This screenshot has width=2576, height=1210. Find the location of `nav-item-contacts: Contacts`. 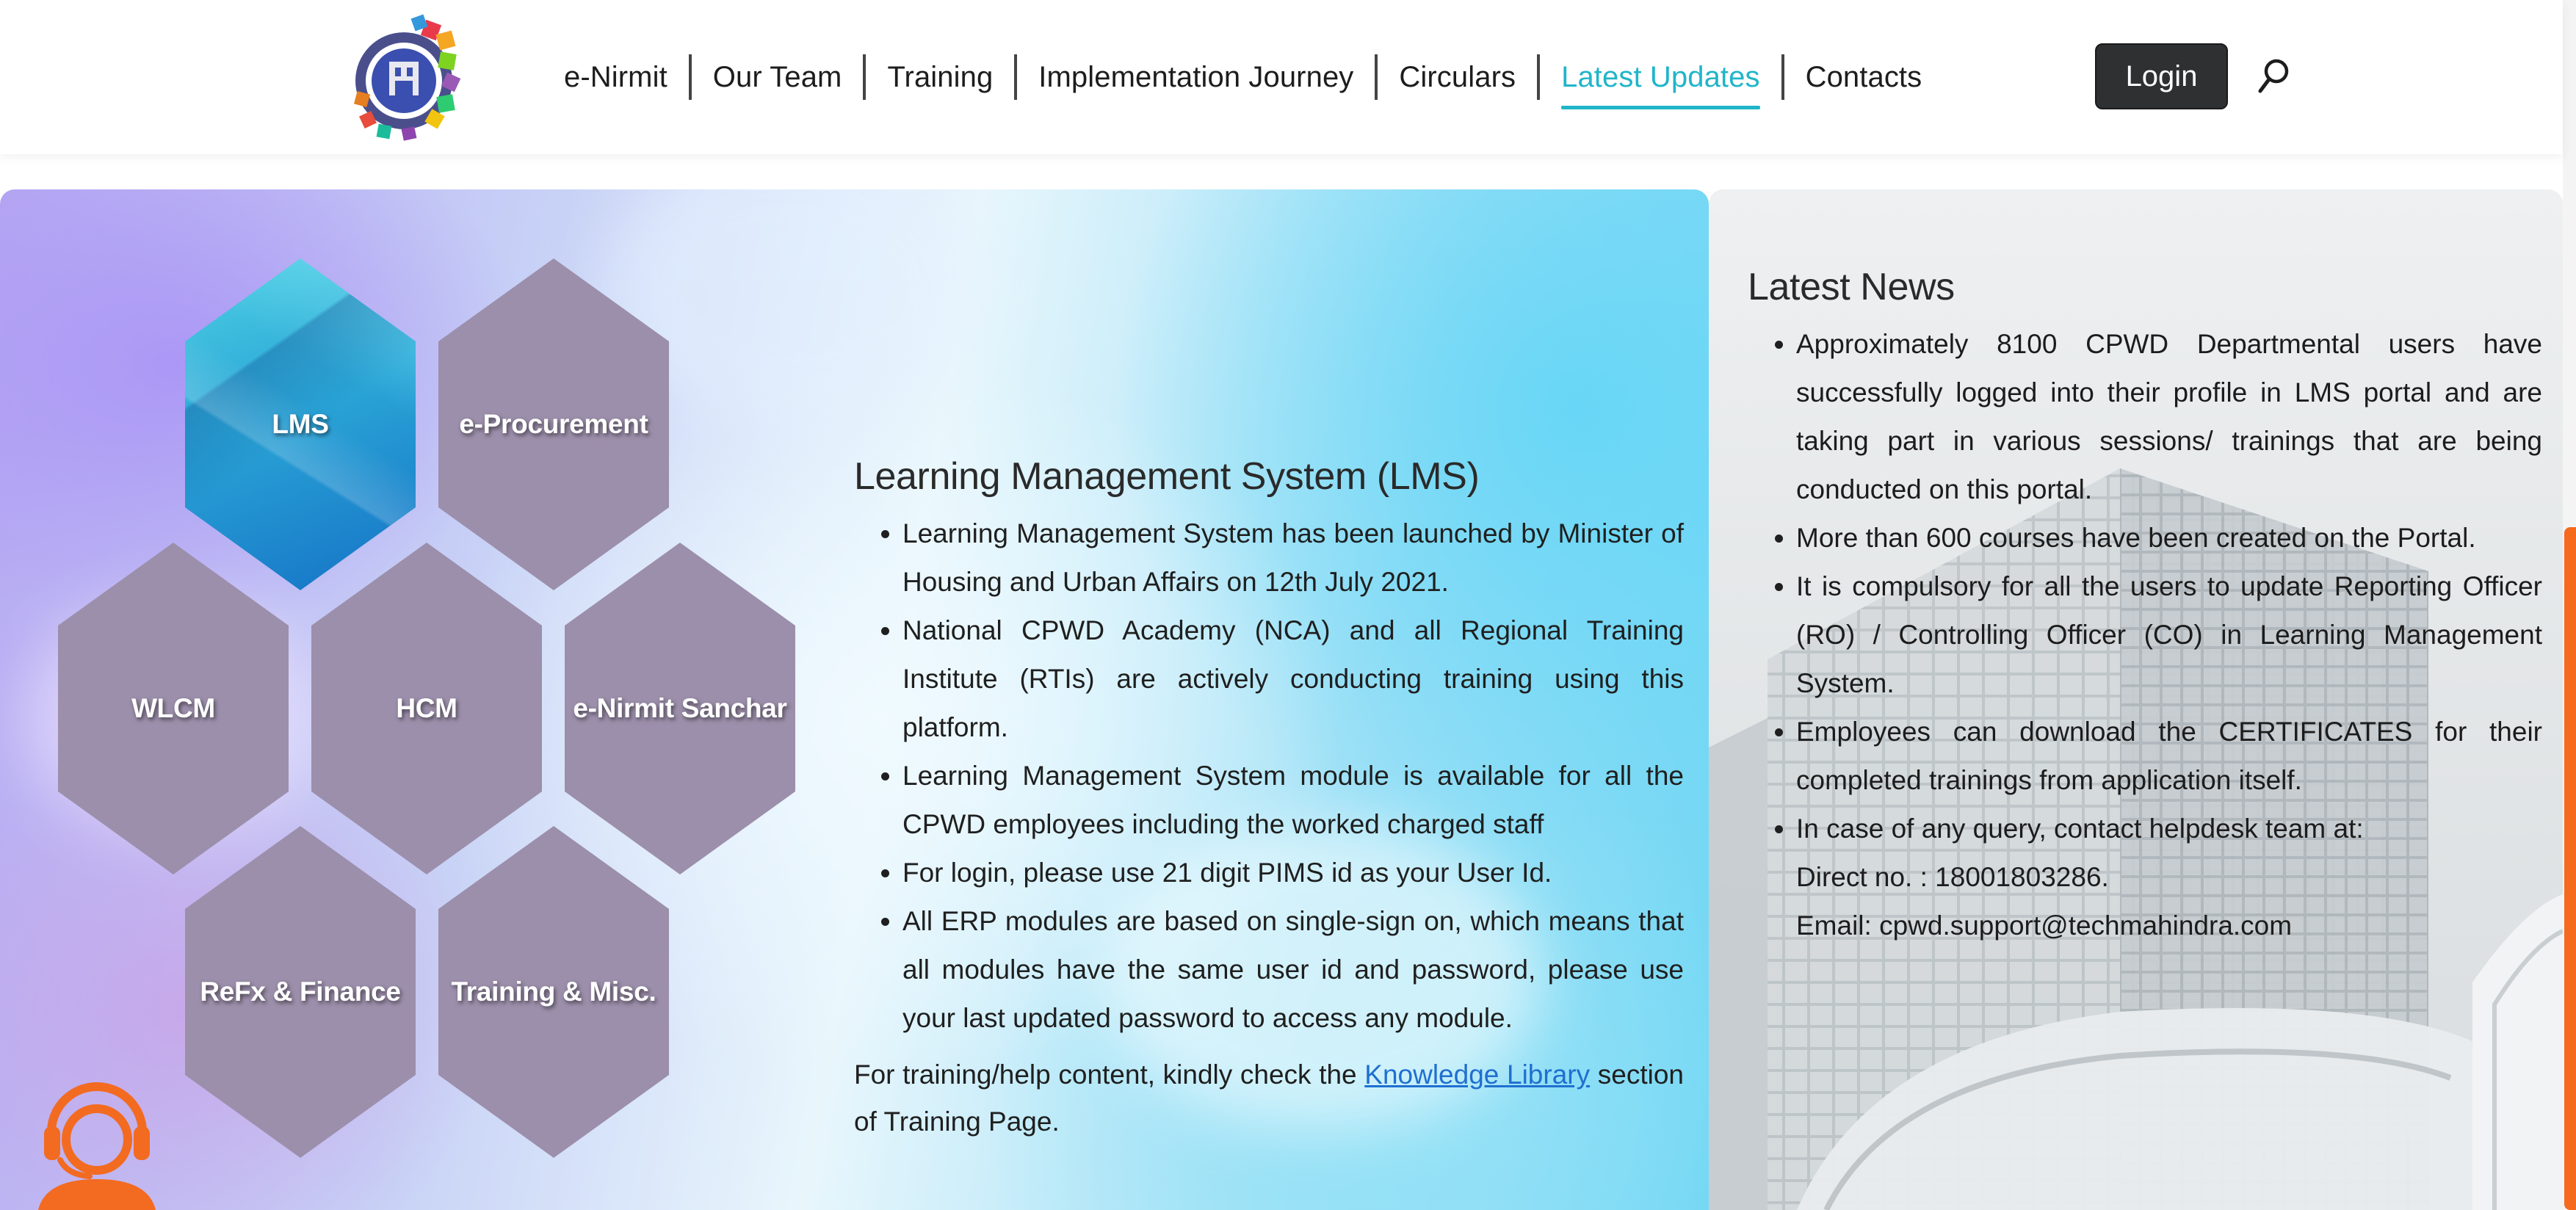

nav-item-contacts: Contacts is located at coordinates (1864, 77).